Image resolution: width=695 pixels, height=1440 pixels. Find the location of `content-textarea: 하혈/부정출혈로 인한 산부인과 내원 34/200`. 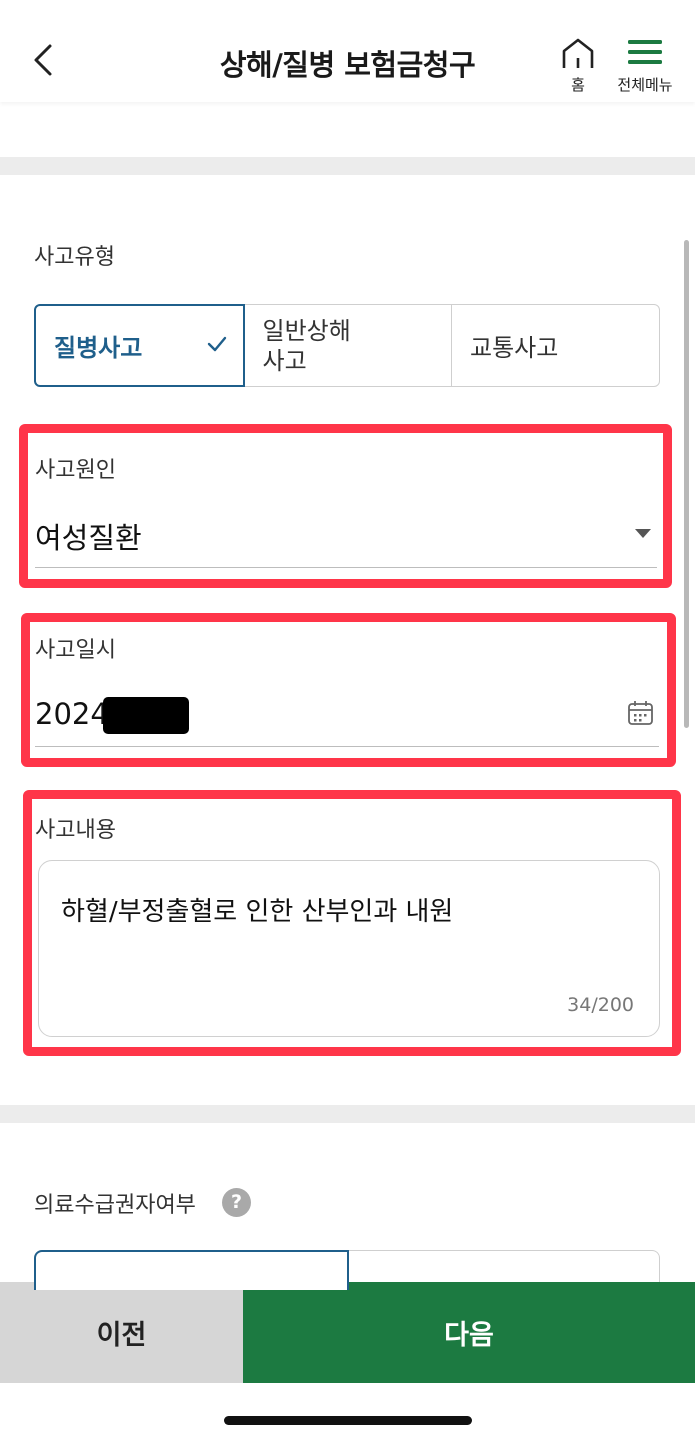

content-textarea: 하혈/부정출혈로 인한 산부인과 내원 34/200 is located at coordinates (349, 948).